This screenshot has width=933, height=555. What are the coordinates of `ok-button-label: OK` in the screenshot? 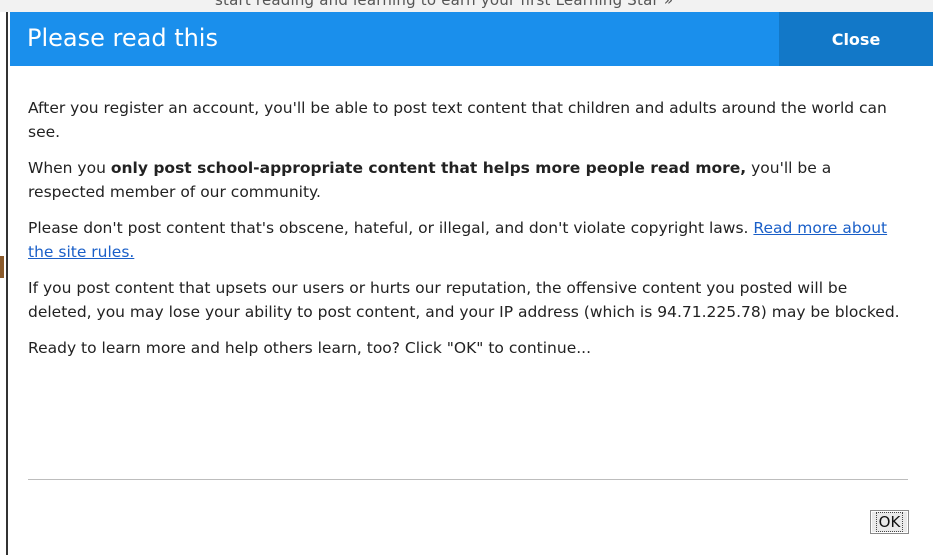 It's located at (889, 522).